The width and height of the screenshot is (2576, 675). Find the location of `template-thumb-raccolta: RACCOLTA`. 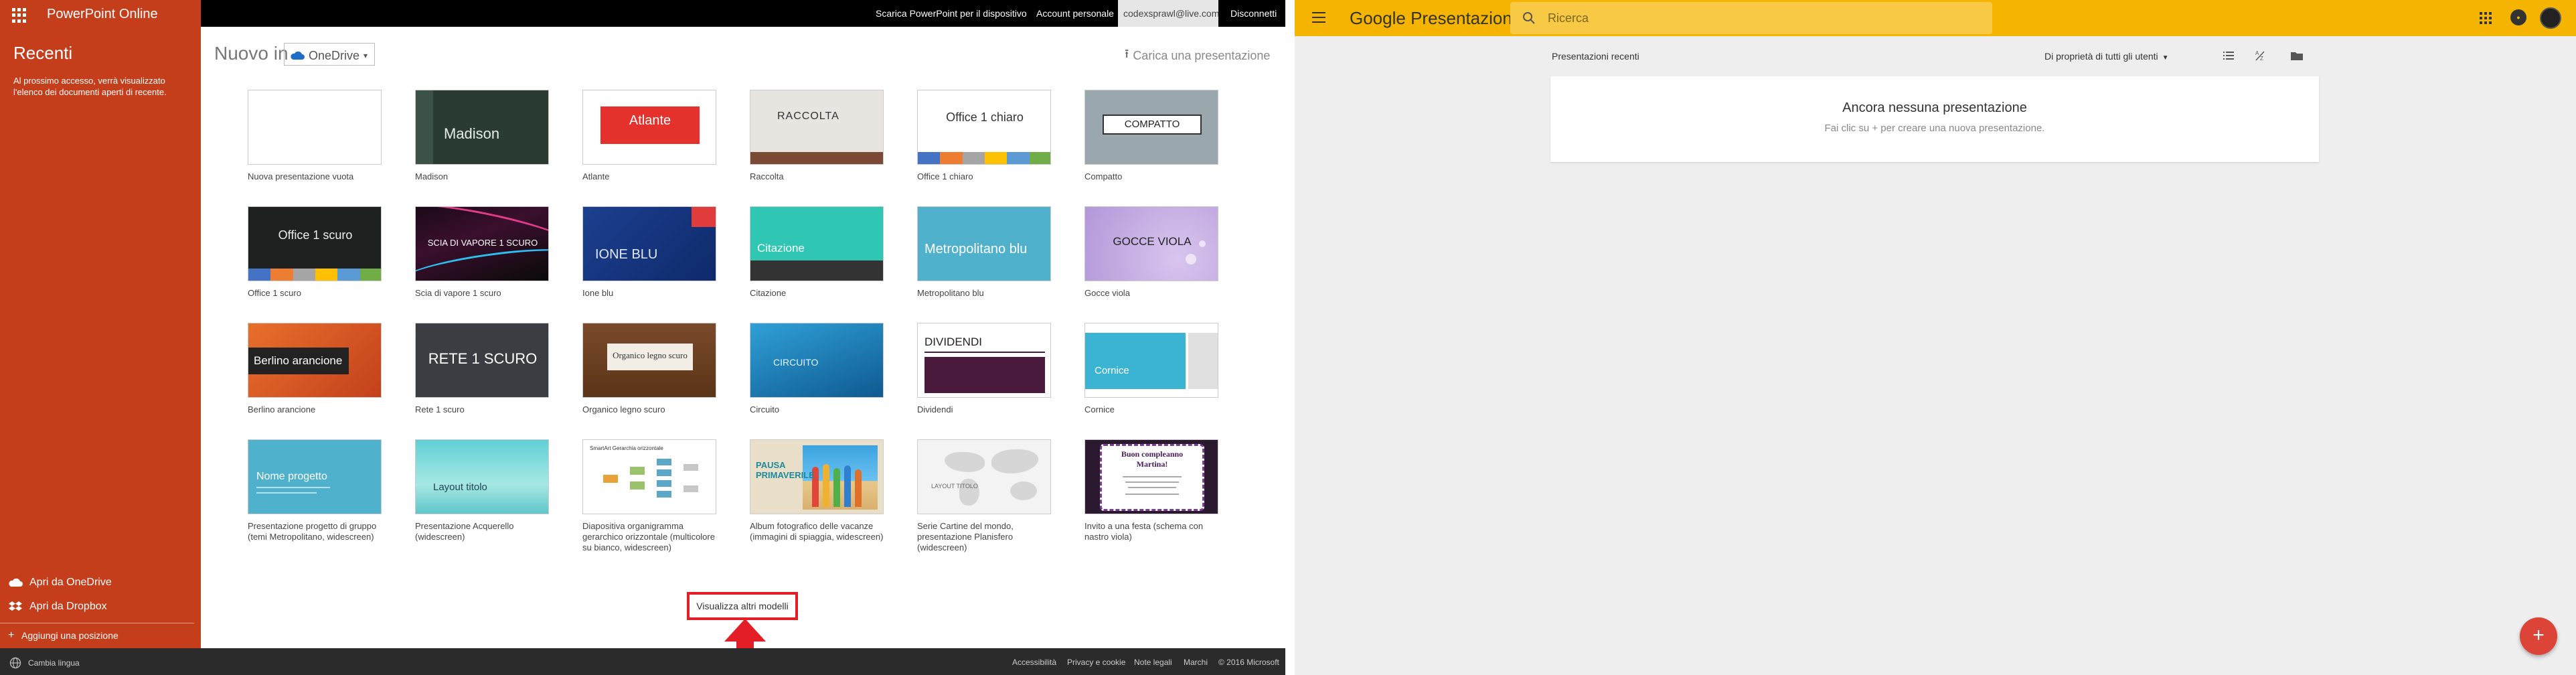

template-thumb-raccolta: RACCOLTA is located at coordinates (817, 127).